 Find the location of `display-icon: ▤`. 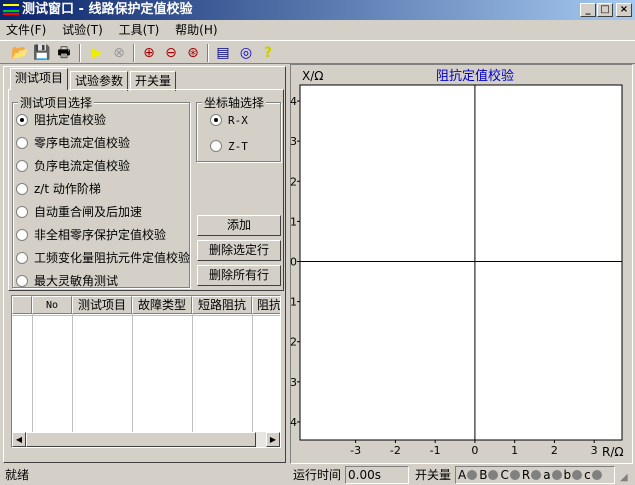

display-icon: ▤ is located at coordinates (223, 53).